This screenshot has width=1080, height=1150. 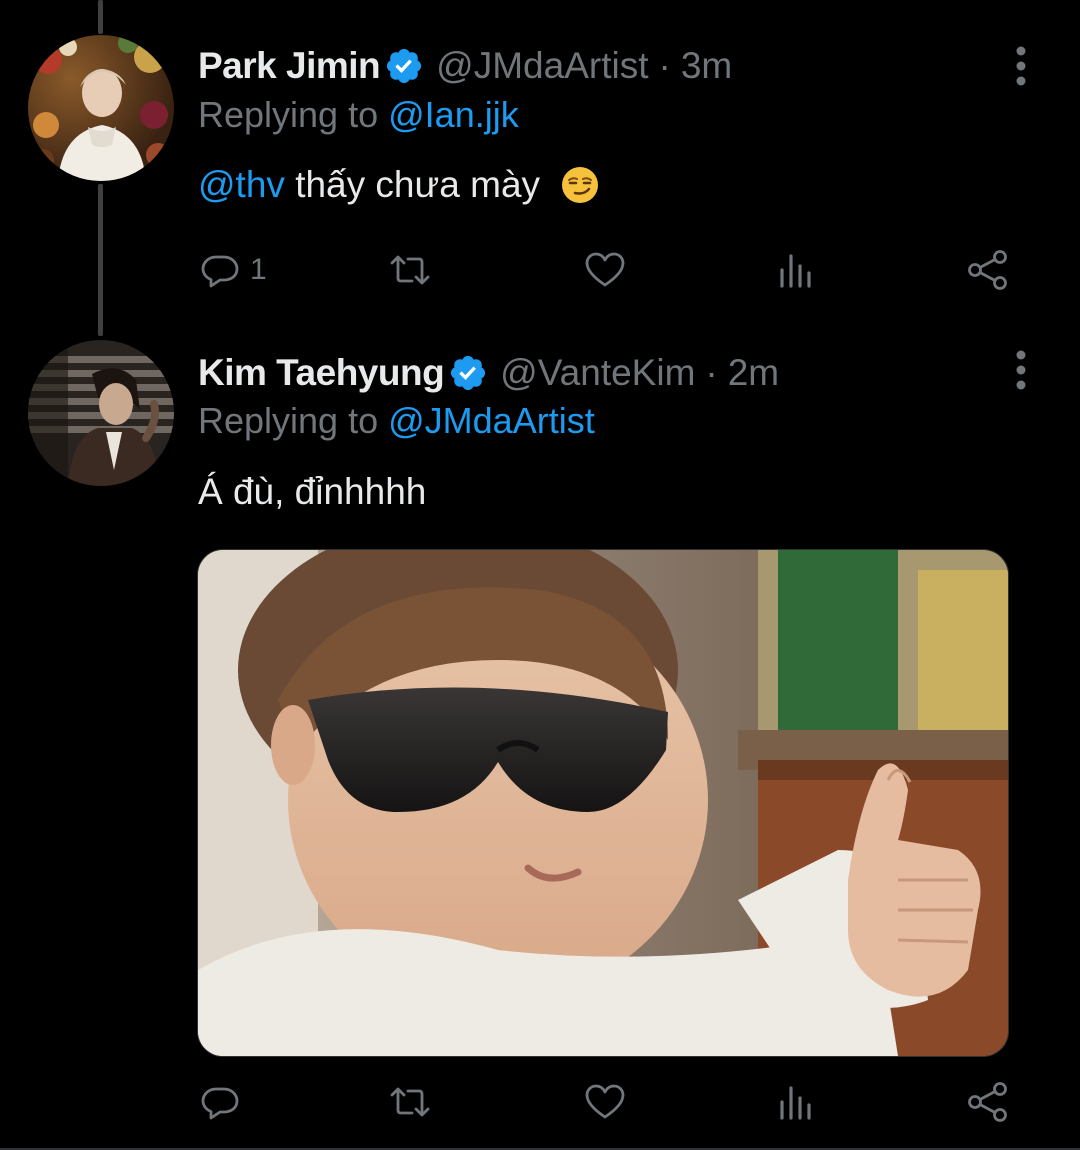 What do you see at coordinates (321, 373) in the screenshot?
I see `display-name: Kim Taehyung` at bounding box center [321, 373].